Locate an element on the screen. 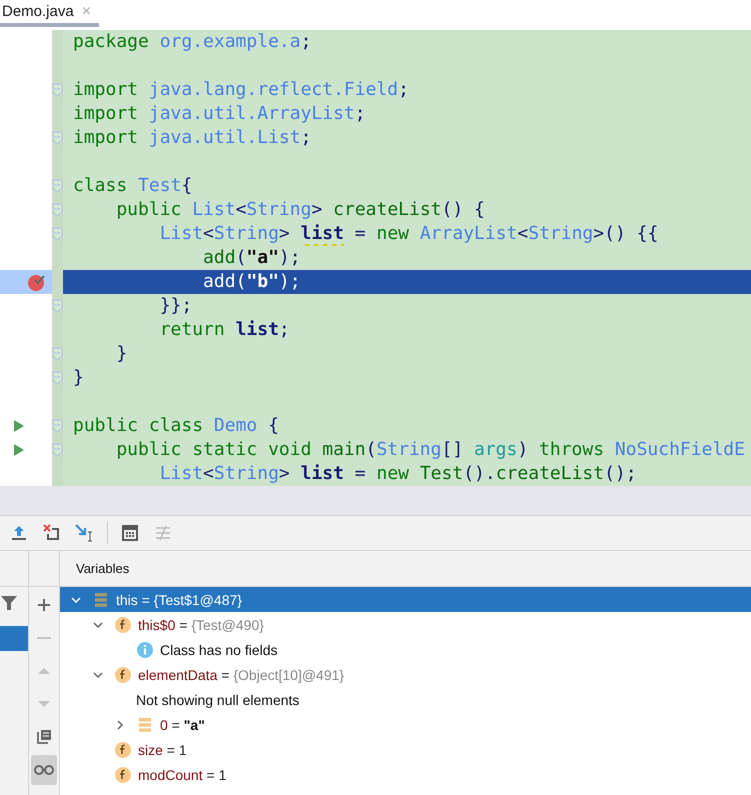  lines-icon is located at coordinates (163, 533).